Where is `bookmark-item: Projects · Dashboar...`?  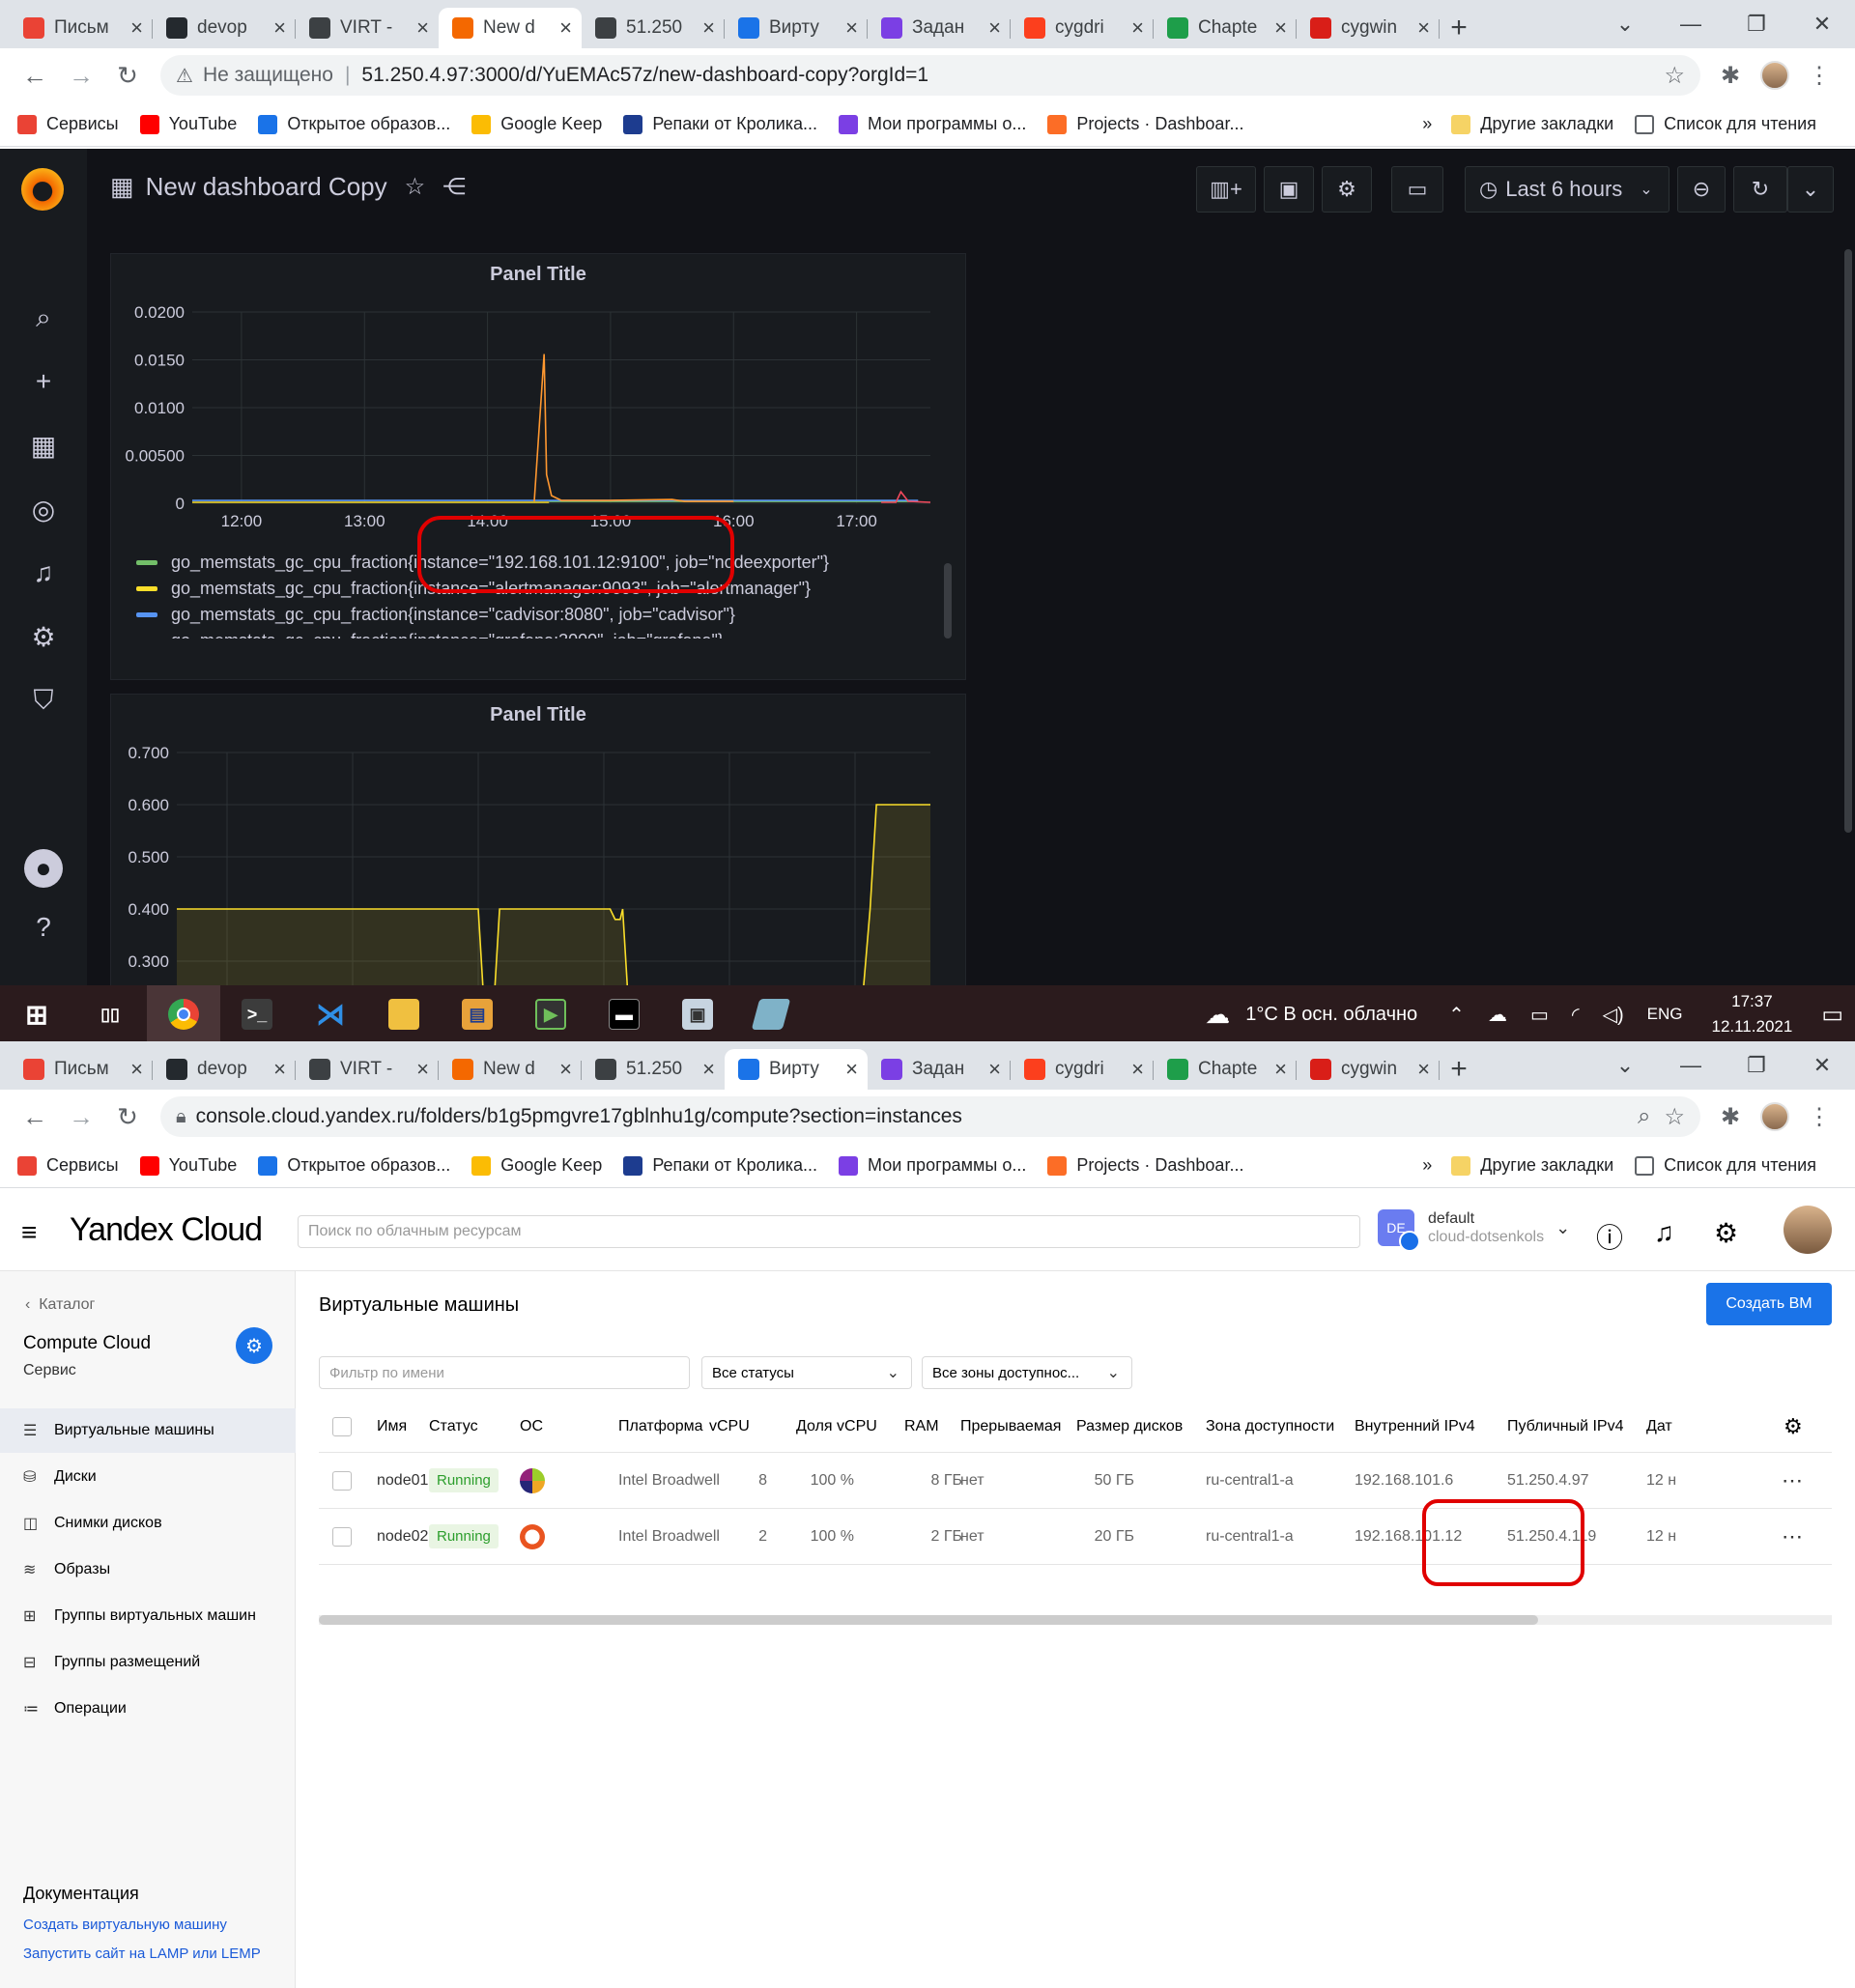 bookmark-item: Projects · Dashboar... is located at coordinates (1145, 1165).